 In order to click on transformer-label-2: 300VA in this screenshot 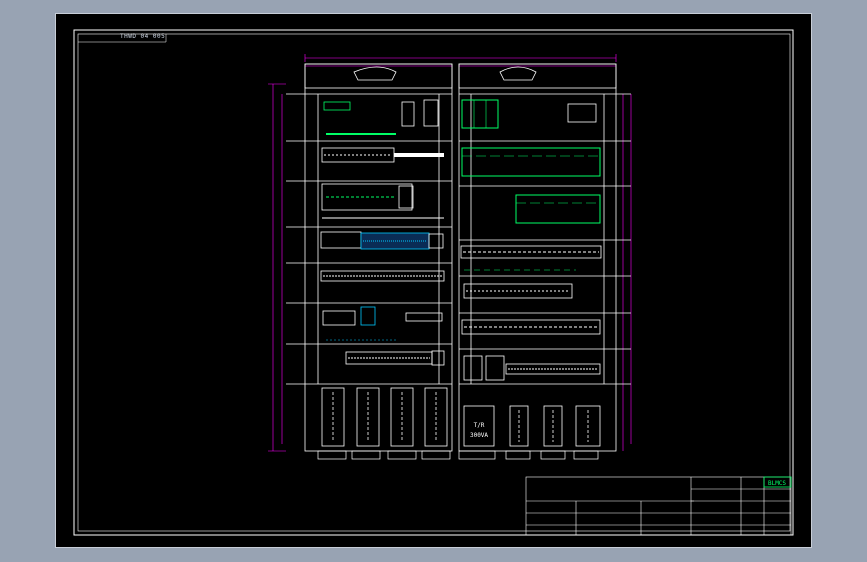, I will do `click(479, 435)`.